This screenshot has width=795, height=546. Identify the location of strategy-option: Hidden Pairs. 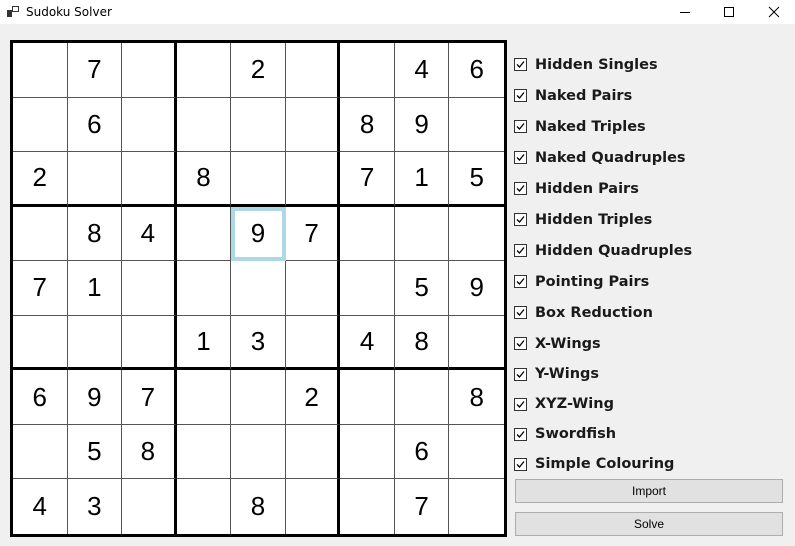
(650, 188).